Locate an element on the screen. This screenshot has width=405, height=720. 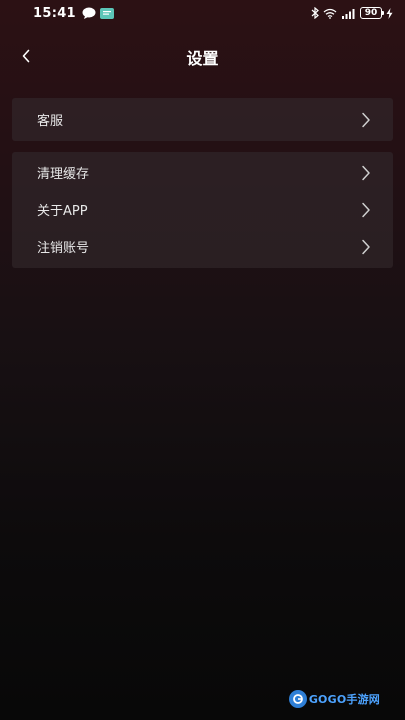
settings-row-label: 客服 is located at coordinates (50, 121).